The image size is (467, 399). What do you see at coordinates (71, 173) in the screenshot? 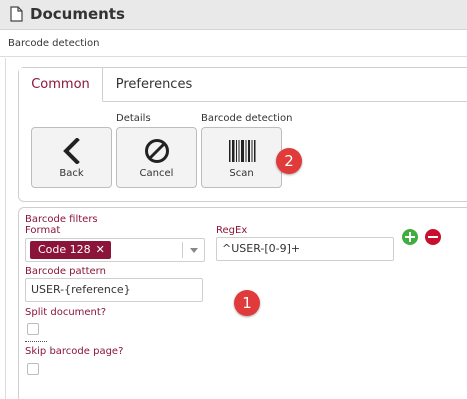
I see `back-button-label: Back` at bounding box center [71, 173].